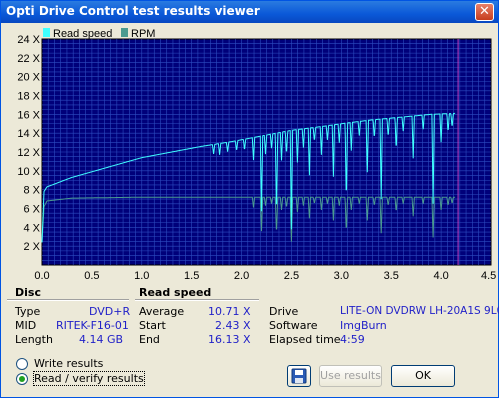  I want to click on write-results-option: Write results, so click(71, 364).